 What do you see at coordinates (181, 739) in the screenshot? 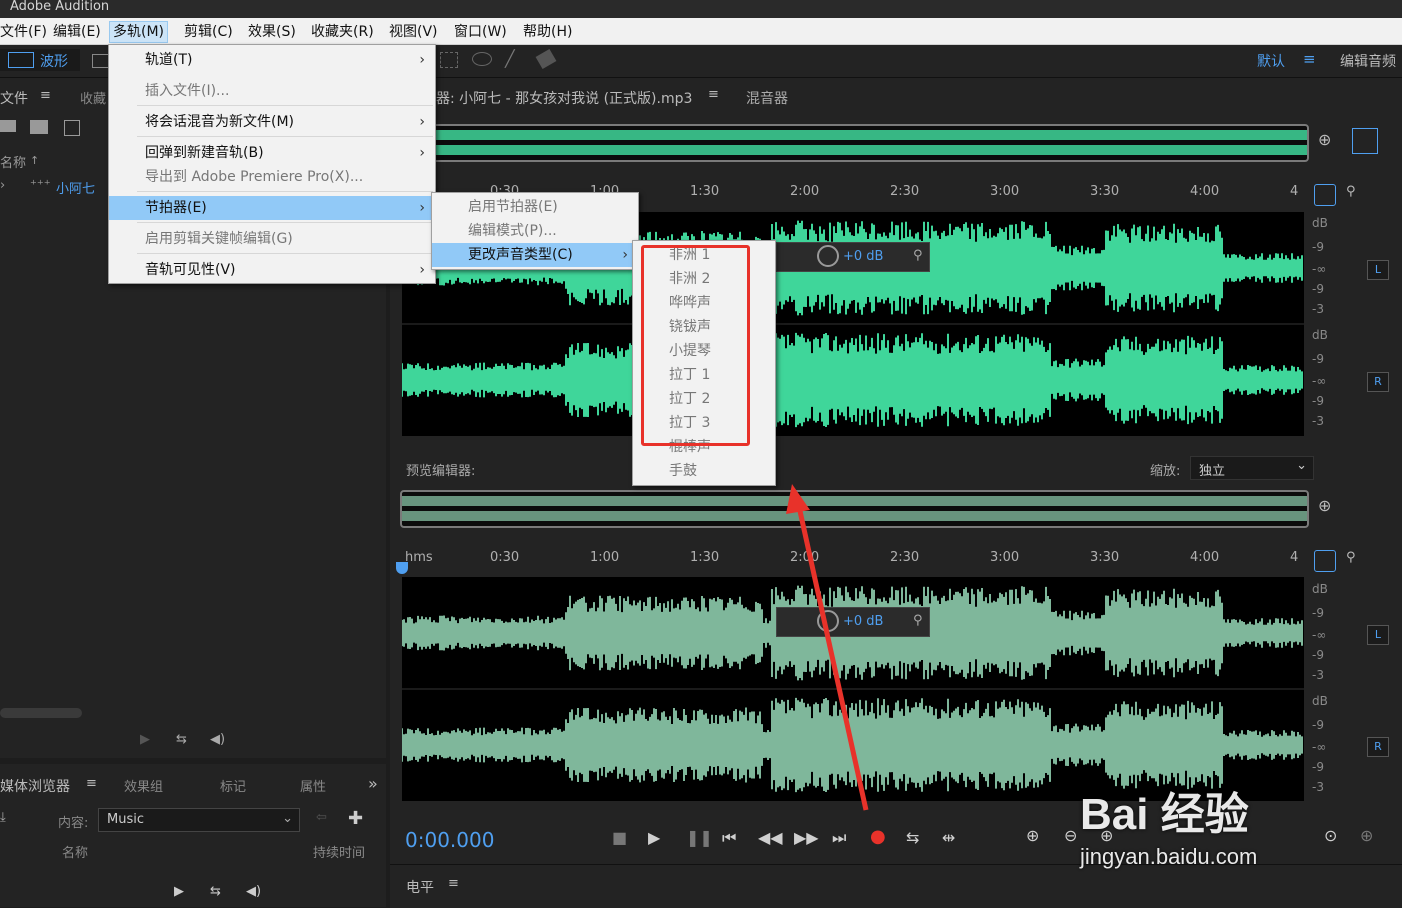
I see `loop-icon: ⇆` at bounding box center [181, 739].